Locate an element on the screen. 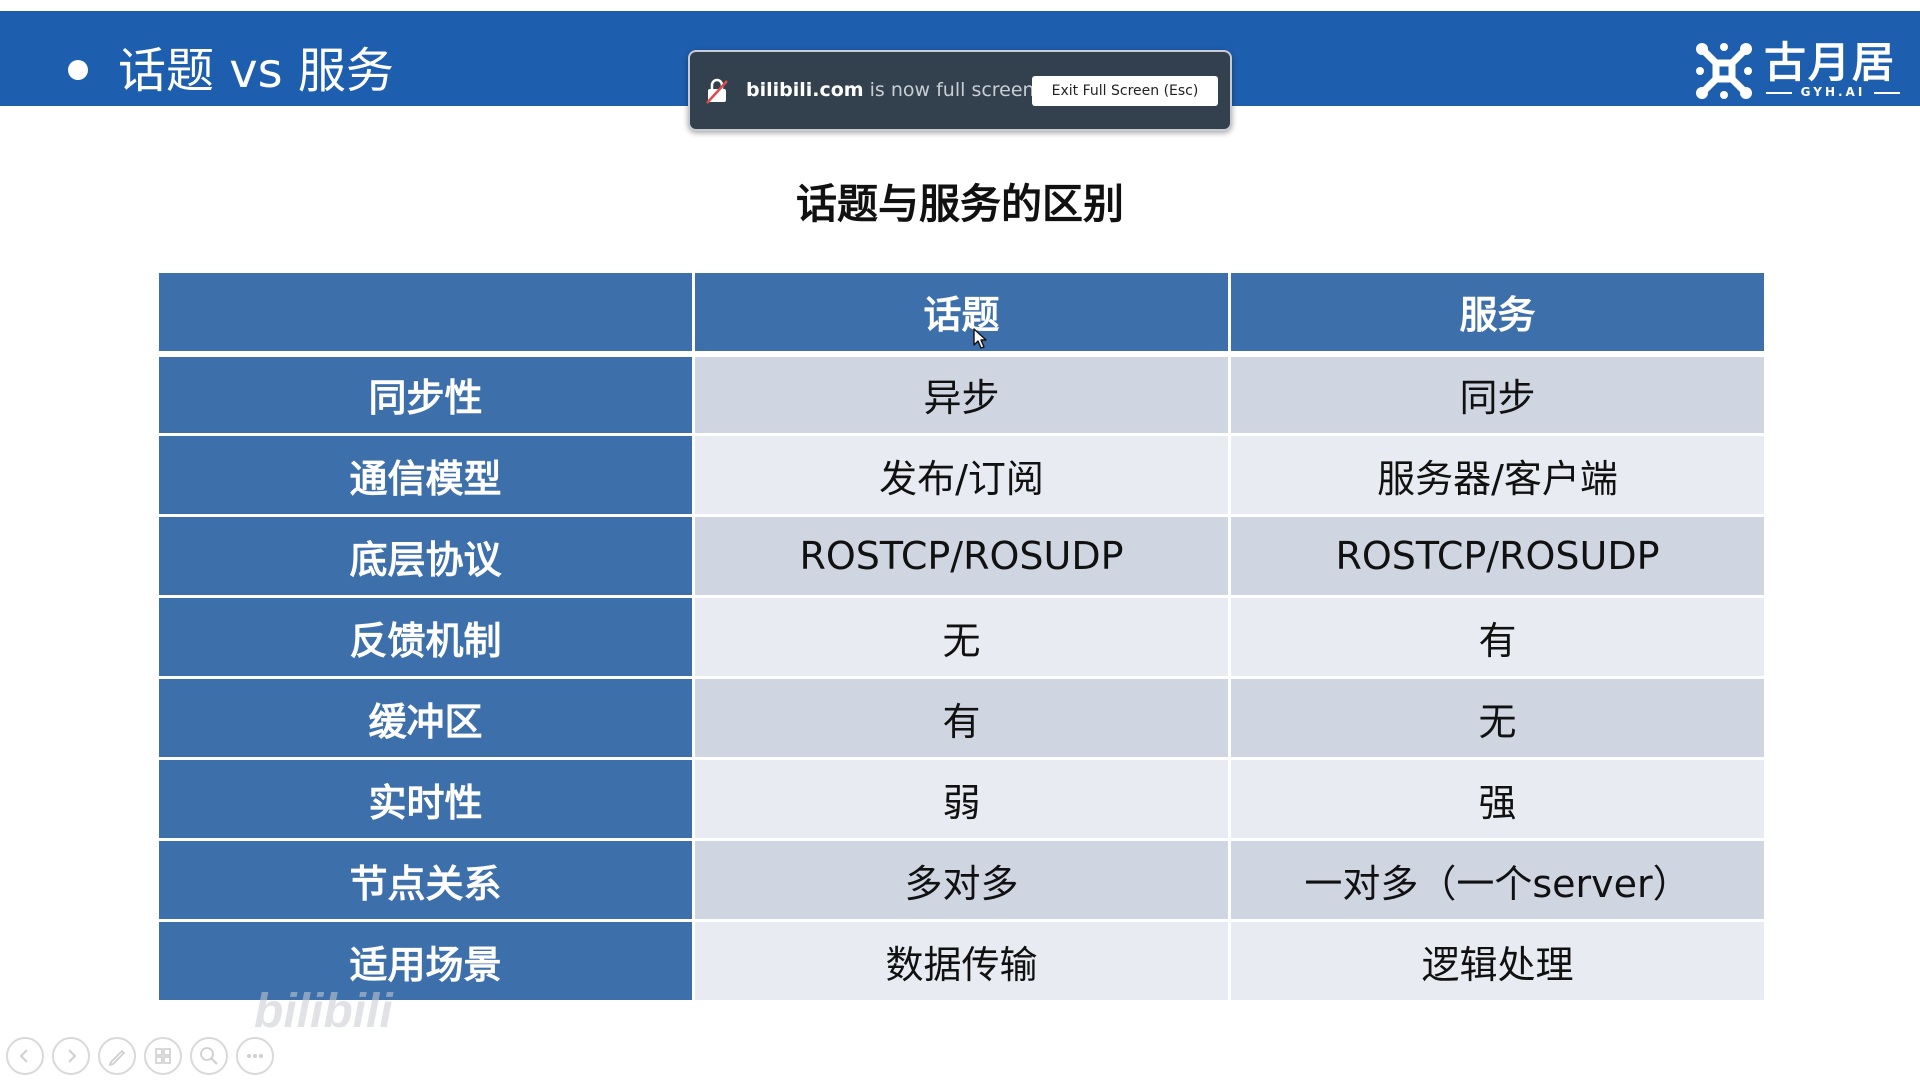  slides-icon is located at coordinates (163, 1056).